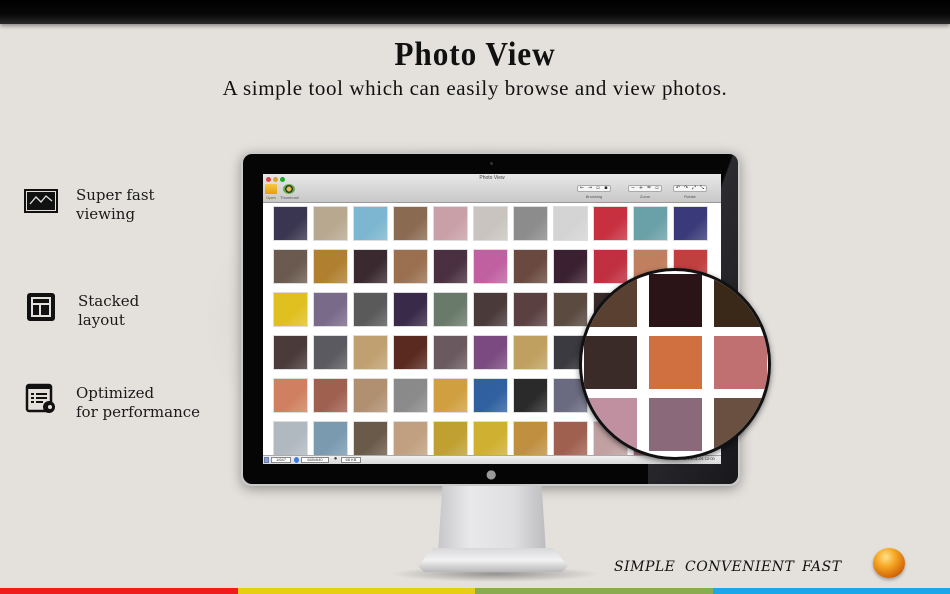  What do you see at coordinates (289, 189) in the screenshot?
I see `thumbnail-icon` at bounding box center [289, 189].